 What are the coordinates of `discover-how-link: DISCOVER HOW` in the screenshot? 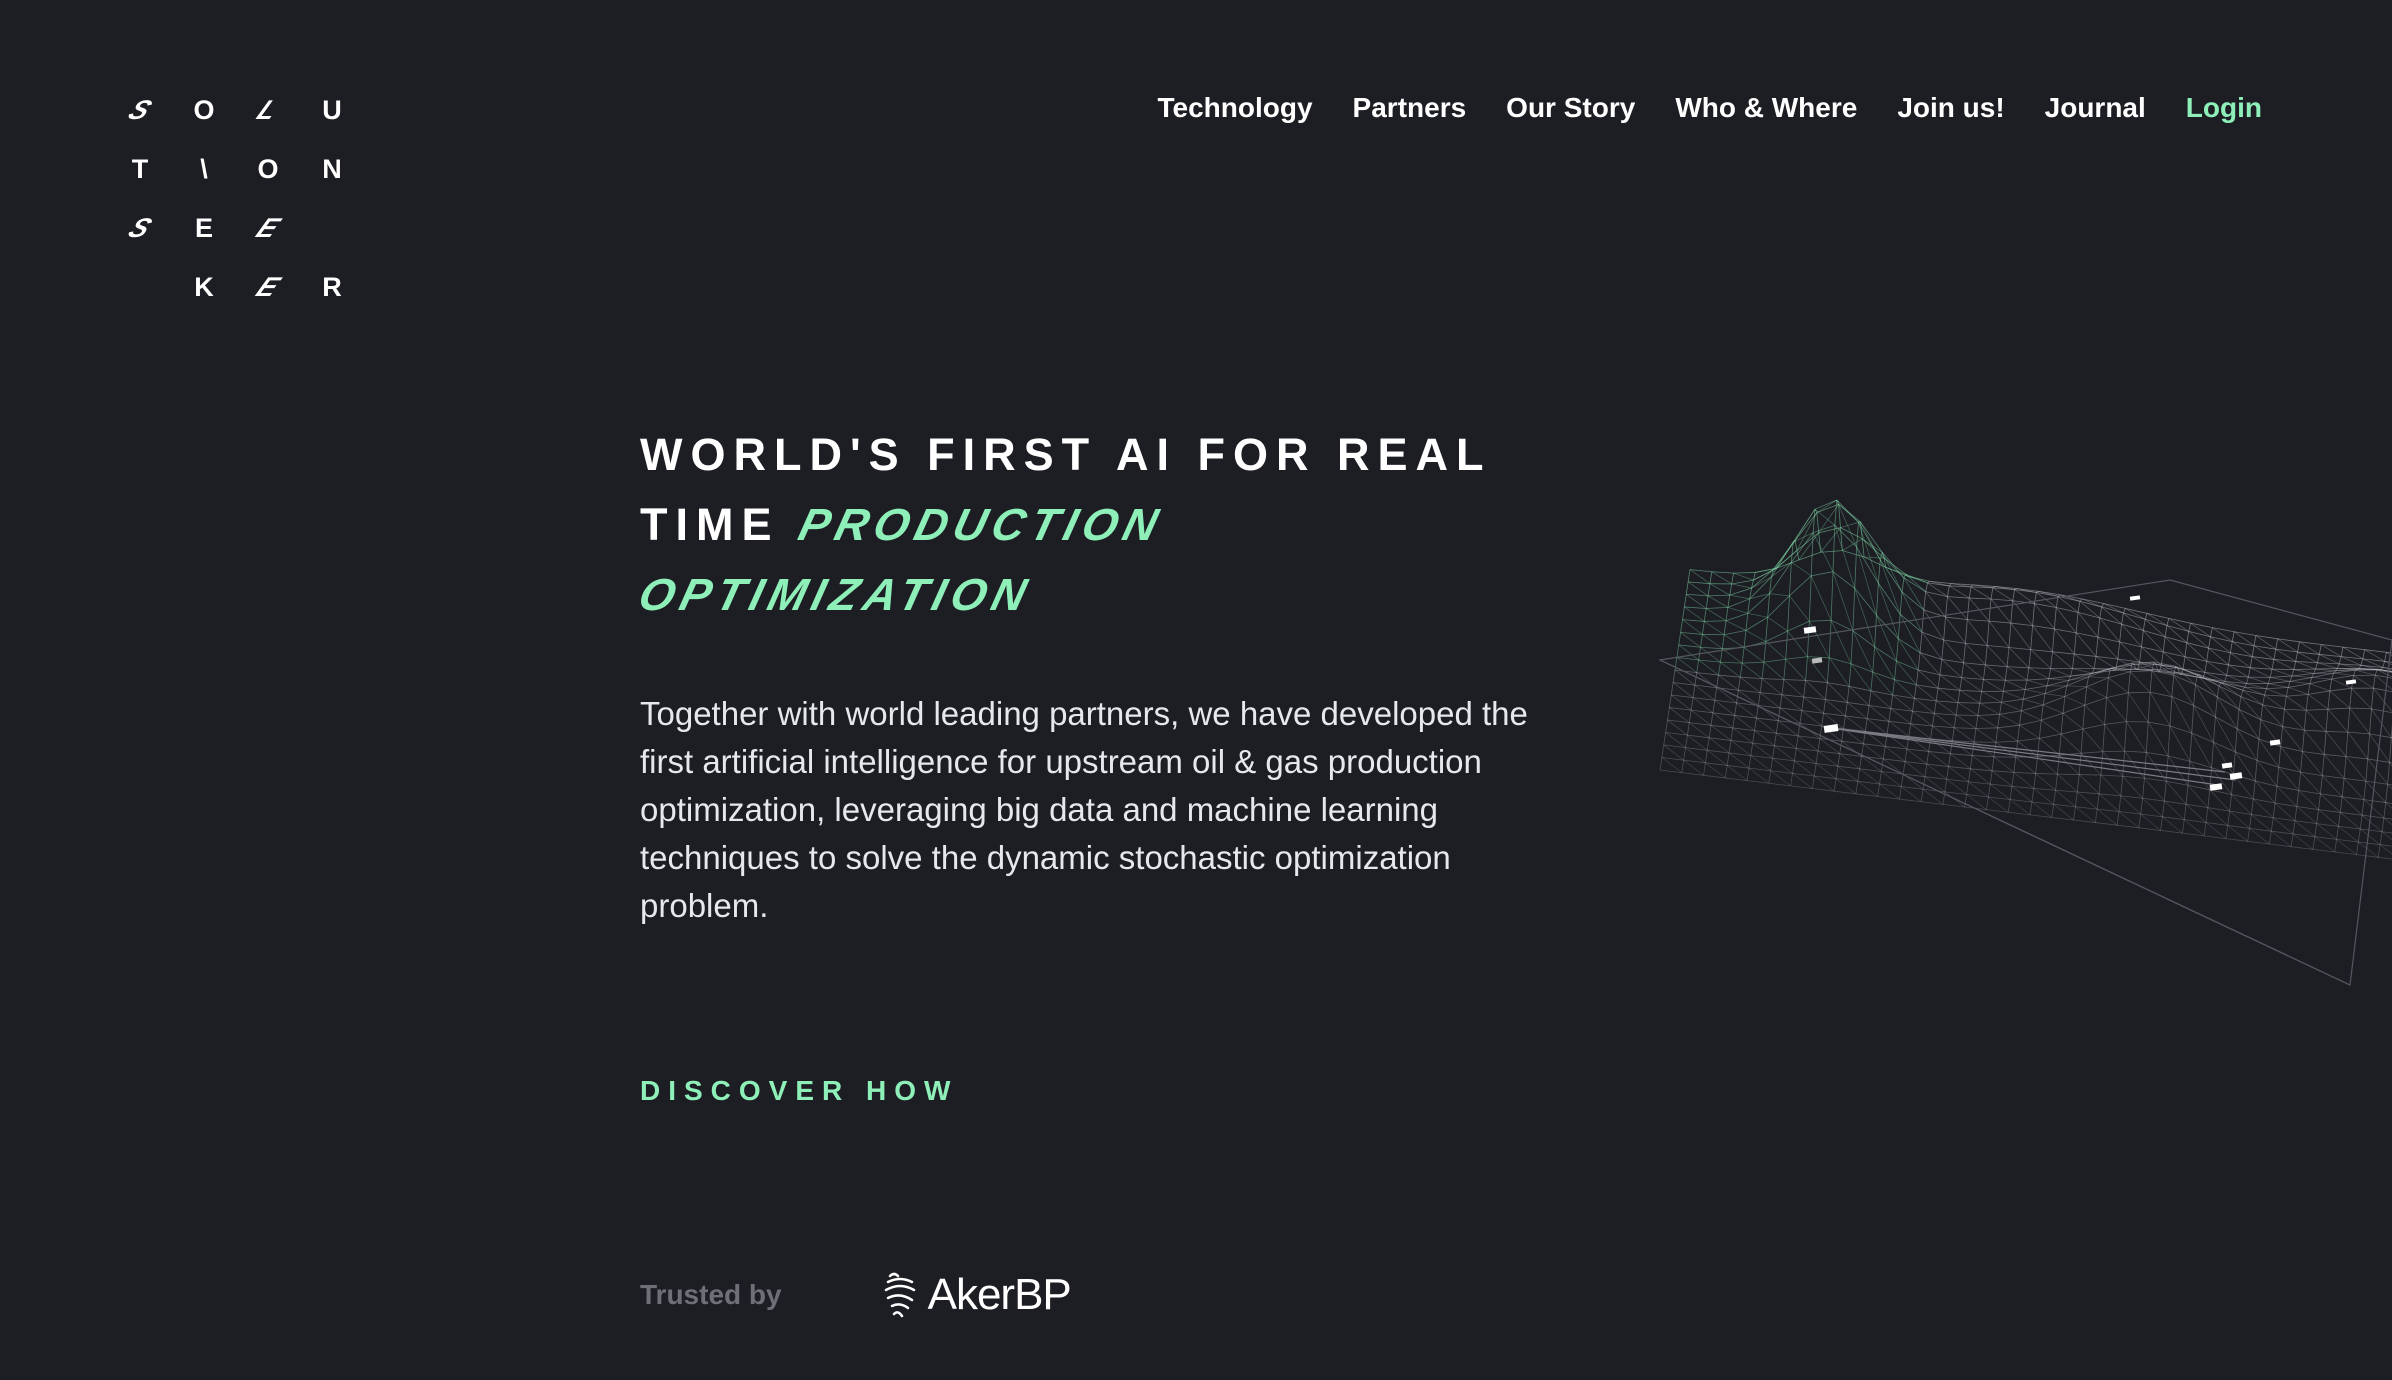 It's located at (799, 1091).